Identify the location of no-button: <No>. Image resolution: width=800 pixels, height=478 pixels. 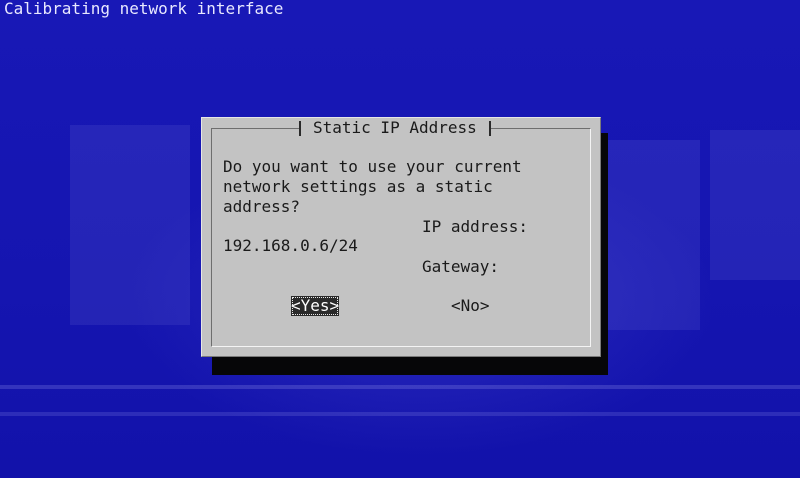
(470, 306).